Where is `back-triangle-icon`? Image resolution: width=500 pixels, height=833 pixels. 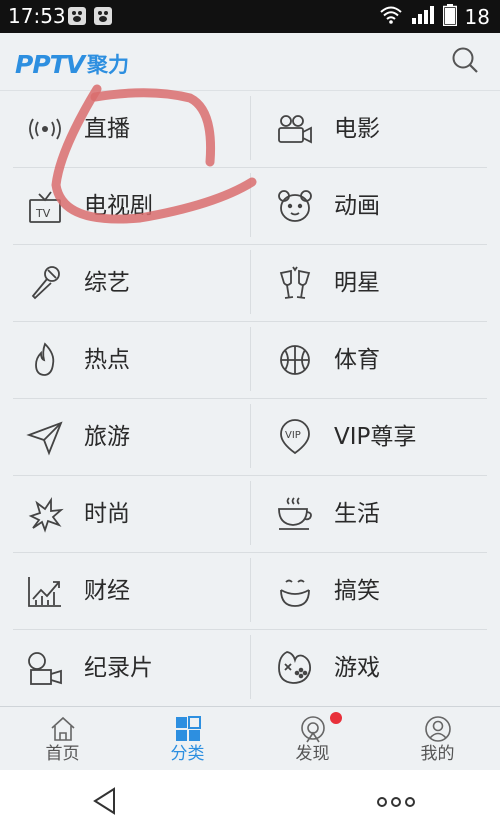
back-triangle-icon is located at coordinates (104, 801).